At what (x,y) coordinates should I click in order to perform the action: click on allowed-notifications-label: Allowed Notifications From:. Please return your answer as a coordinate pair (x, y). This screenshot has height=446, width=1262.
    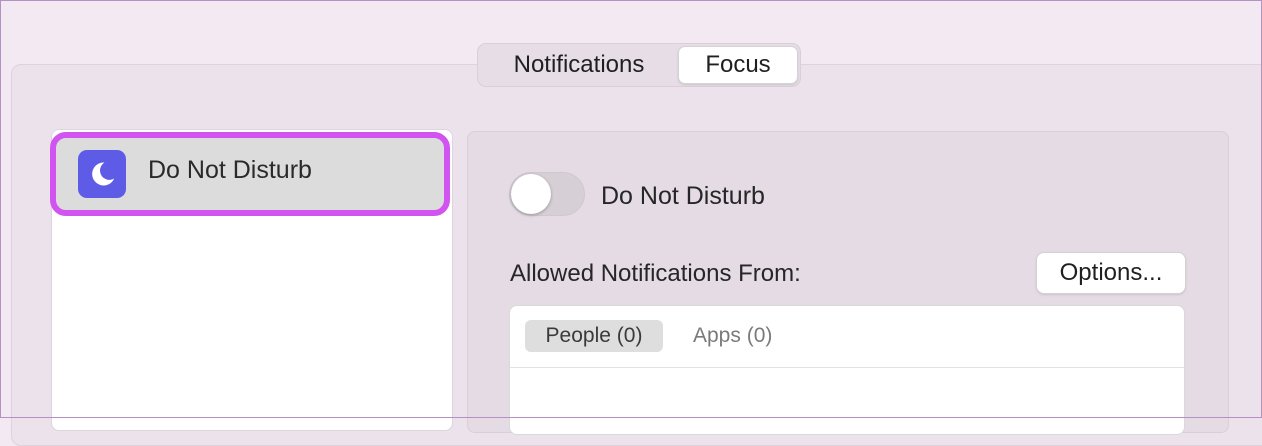
    Looking at the image, I should click on (655, 273).